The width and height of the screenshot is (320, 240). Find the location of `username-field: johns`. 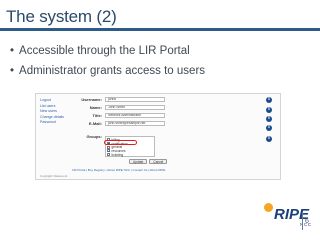

username-field: johns is located at coordinates (135, 99).